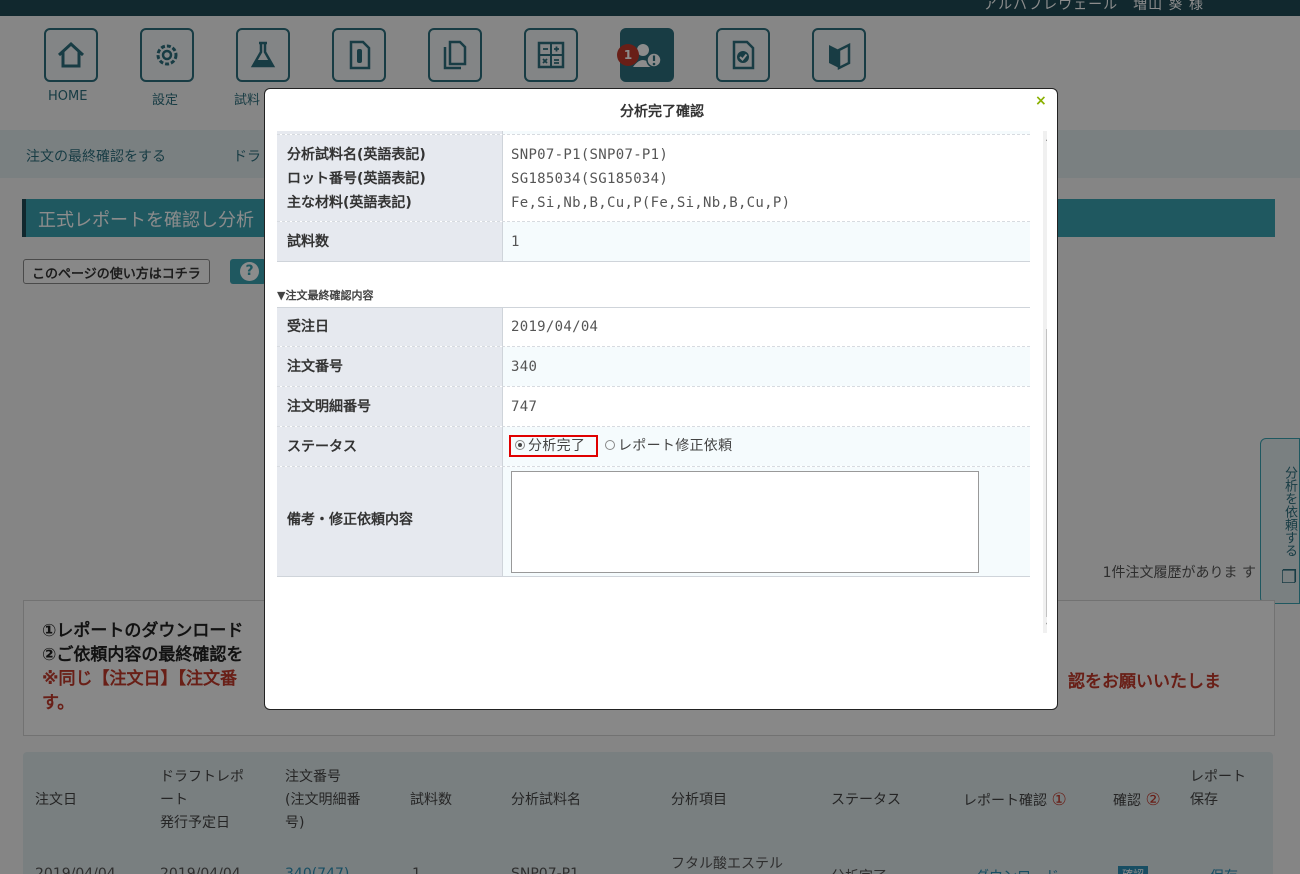  I want to click on label-lot-number-en: ロット番号(英語表記), so click(356, 179).